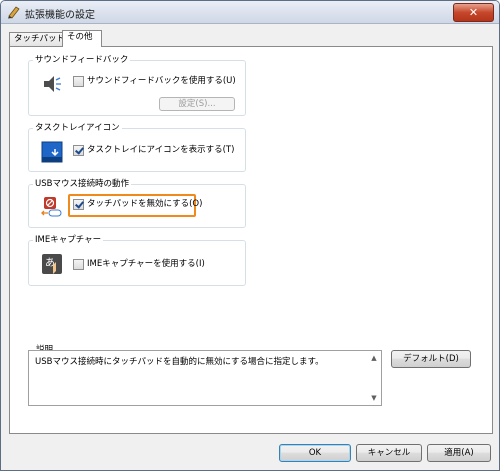 The image size is (500, 471). Describe the element at coordinates (60, 15) in the screenshot. I see `window-title: 拡張機能の設定` at that location.